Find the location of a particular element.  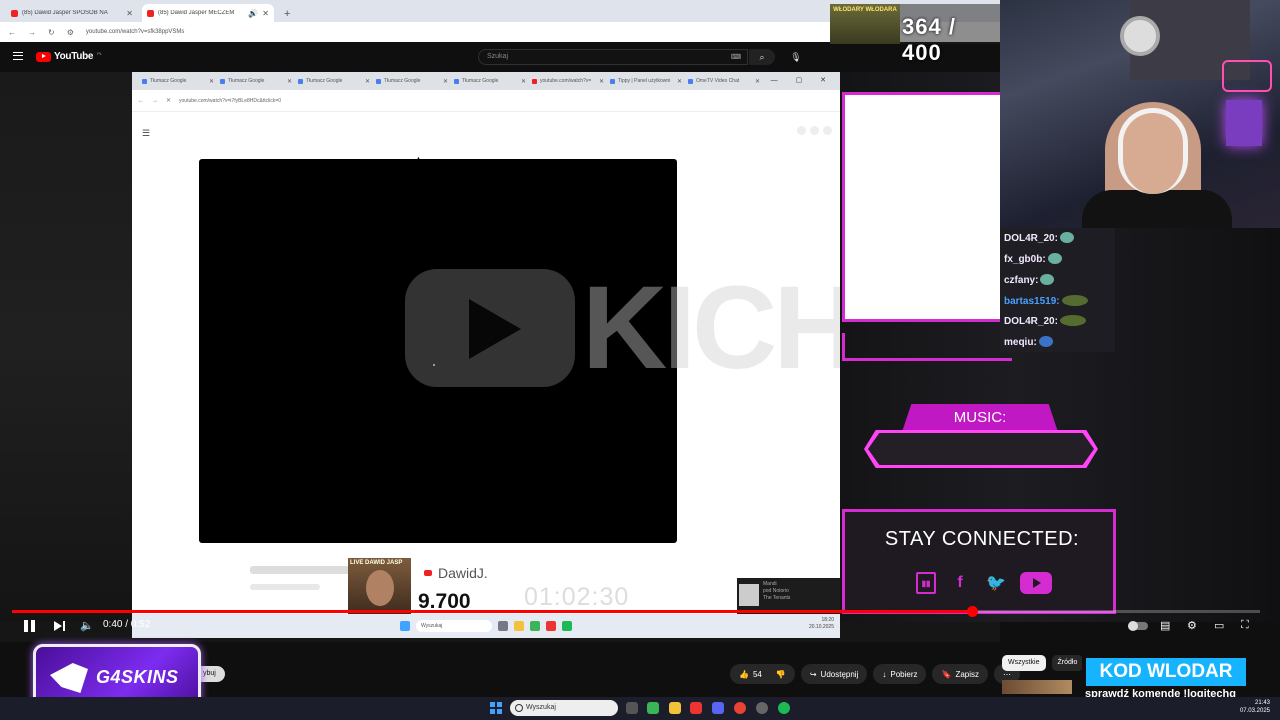

thumbs-up-icon: 👍 is located at coordinates (744, 674).